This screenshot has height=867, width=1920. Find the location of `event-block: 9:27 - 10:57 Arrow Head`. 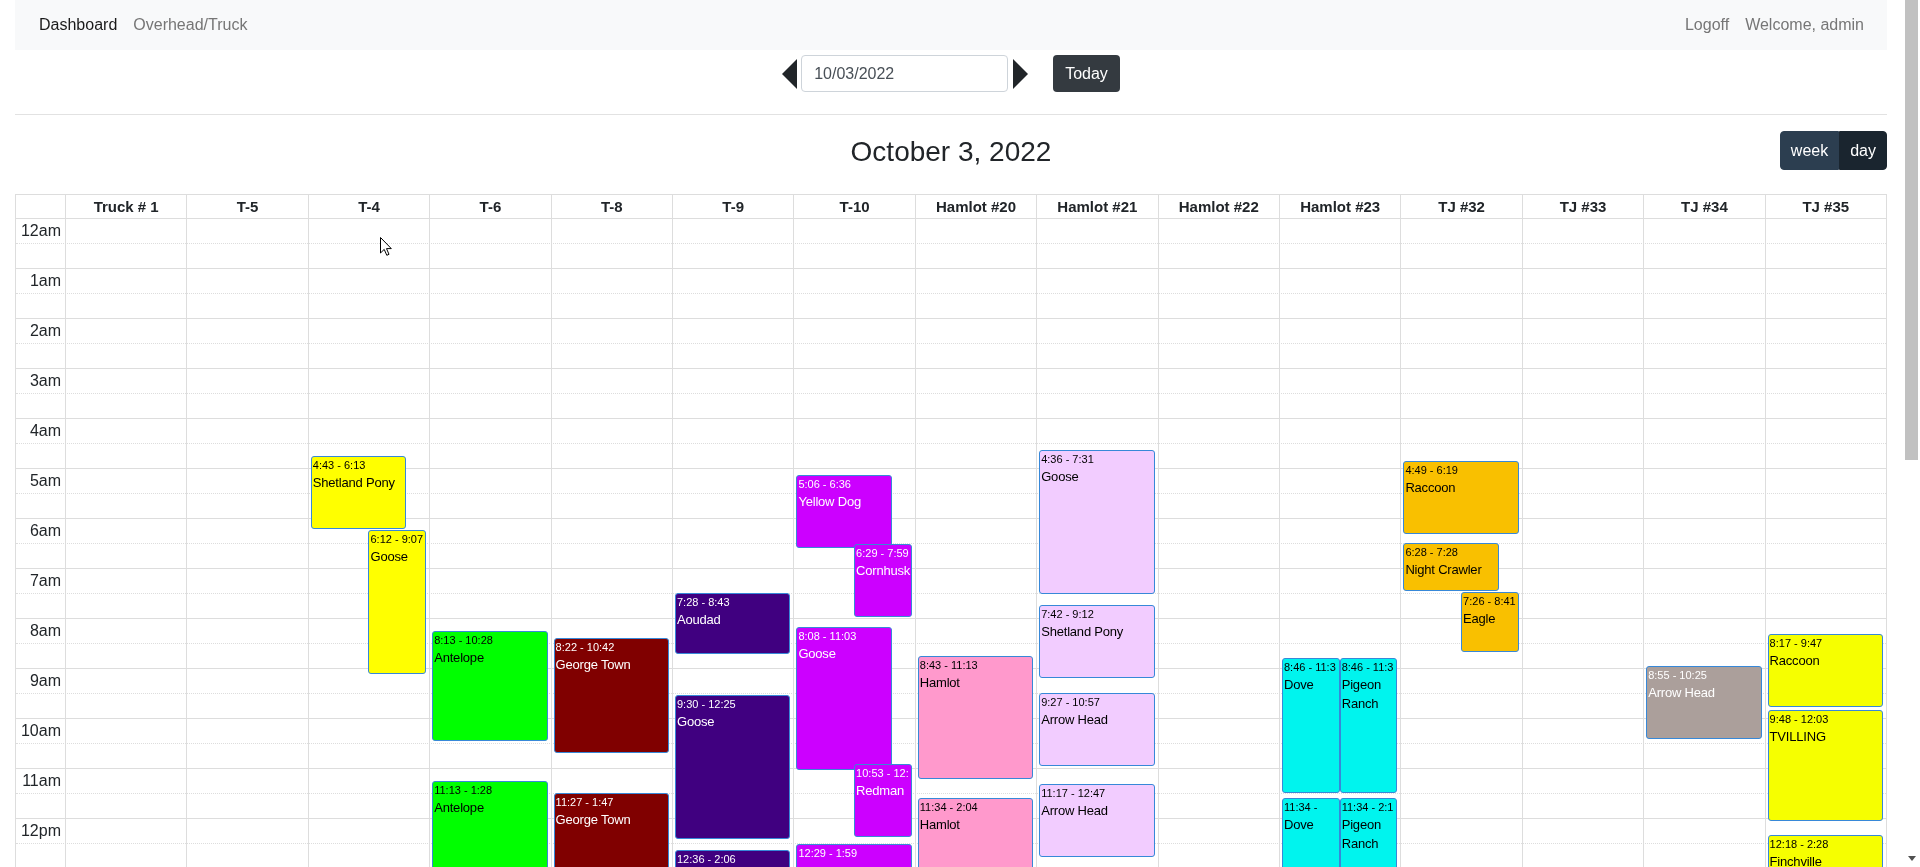

event-block: 9:27 - 10:57 Arrow Head is located at coordinates (1097, 729).